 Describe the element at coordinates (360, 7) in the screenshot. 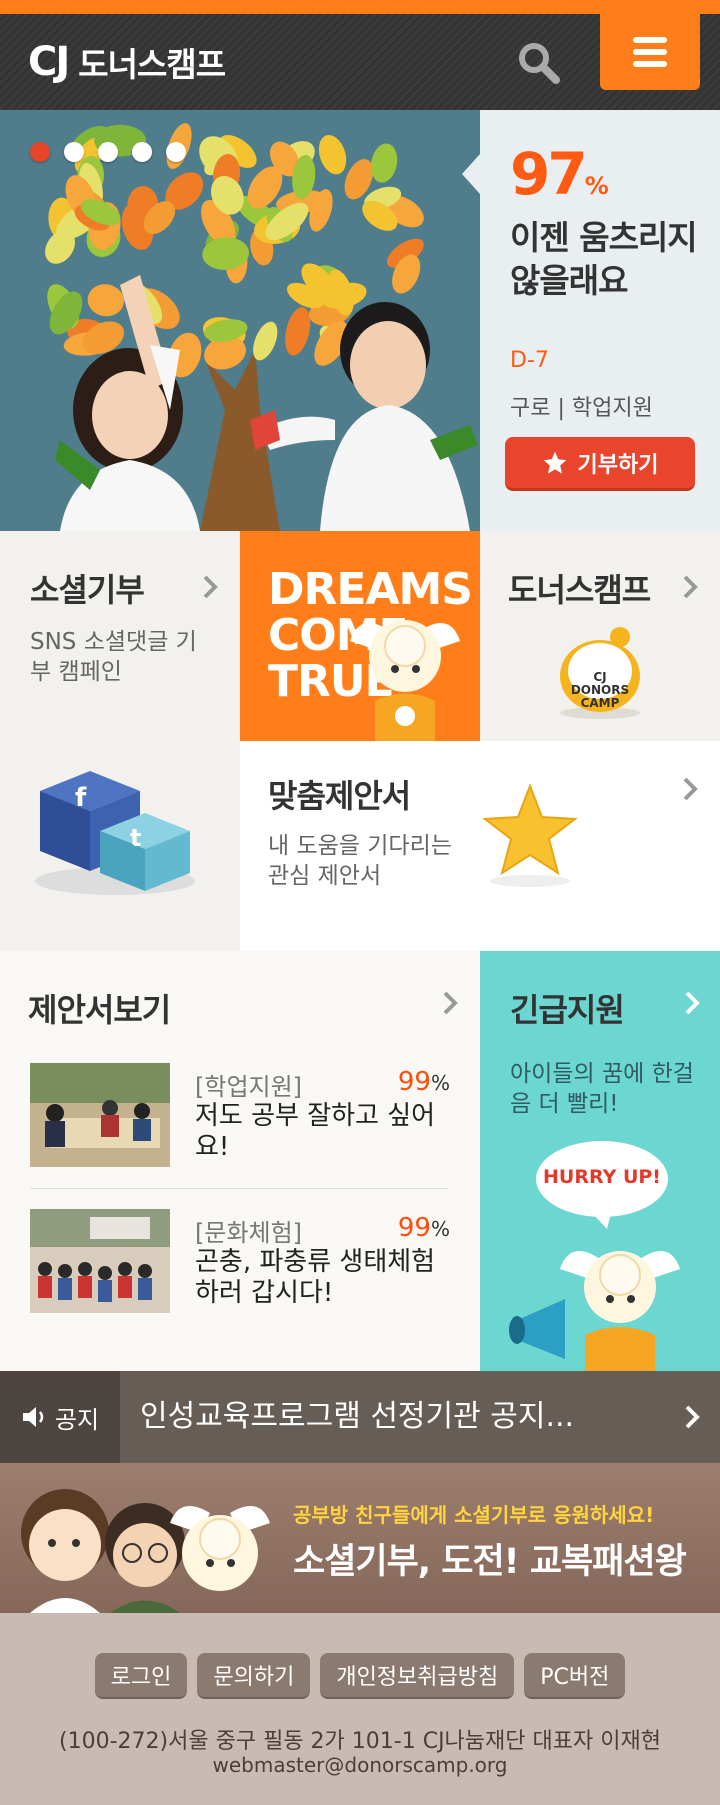

I see `top-accent-strip` at that location.